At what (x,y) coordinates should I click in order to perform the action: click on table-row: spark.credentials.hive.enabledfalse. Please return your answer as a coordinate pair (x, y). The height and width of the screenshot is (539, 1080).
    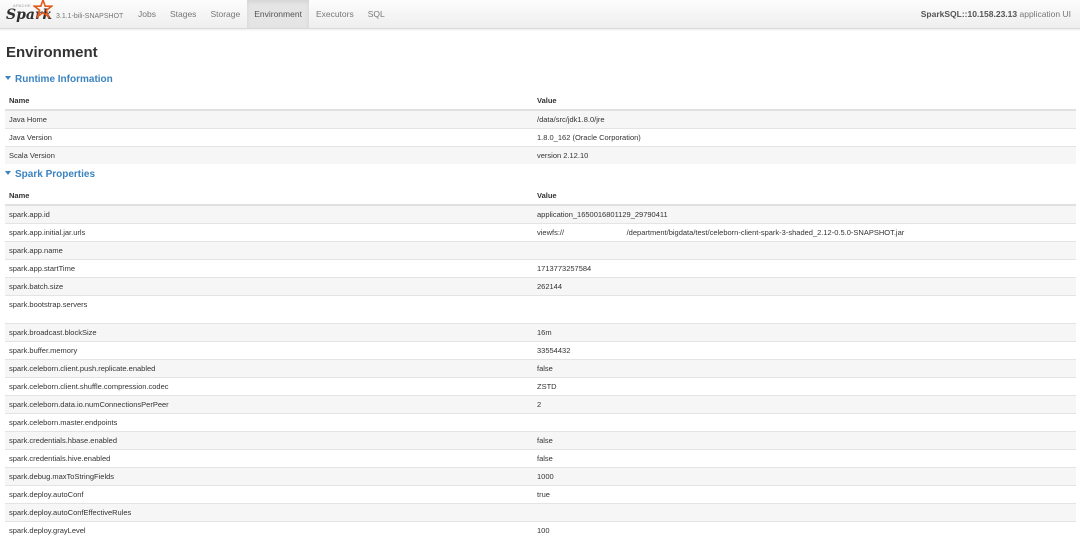
    Looking at the image, I should click on (540, 459).